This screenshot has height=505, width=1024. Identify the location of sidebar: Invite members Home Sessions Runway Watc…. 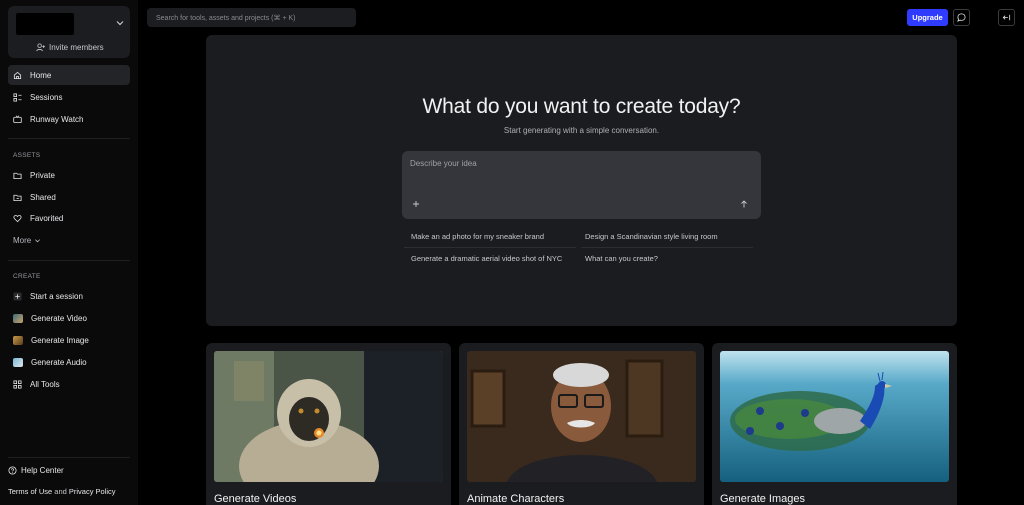
(69, 252).